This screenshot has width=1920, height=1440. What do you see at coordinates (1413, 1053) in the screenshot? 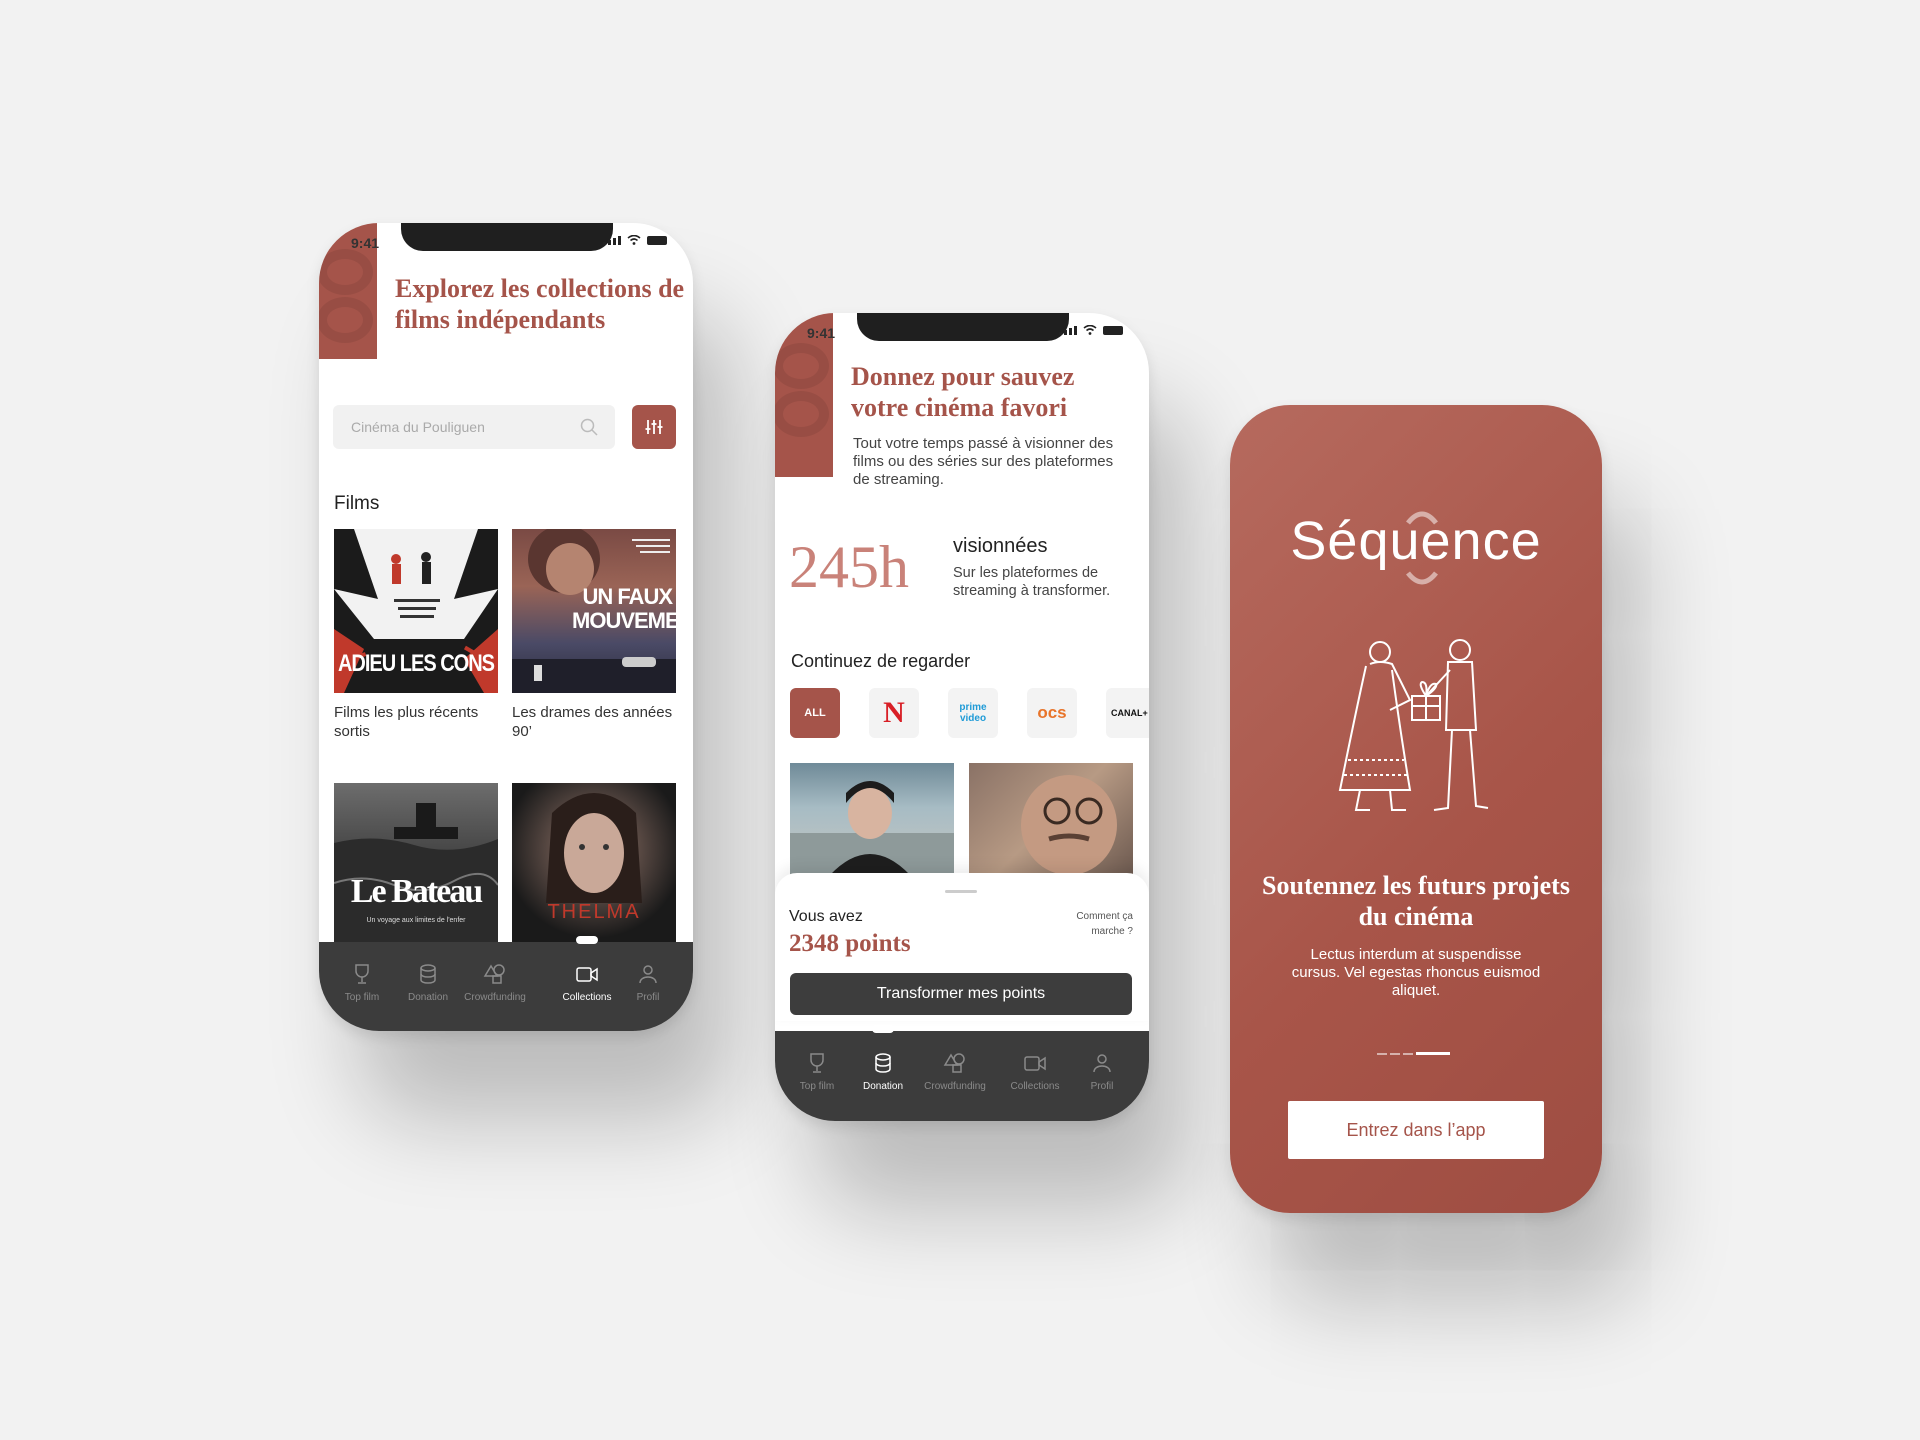
I see `page-indicator` at bounding box center [1413, 1053].